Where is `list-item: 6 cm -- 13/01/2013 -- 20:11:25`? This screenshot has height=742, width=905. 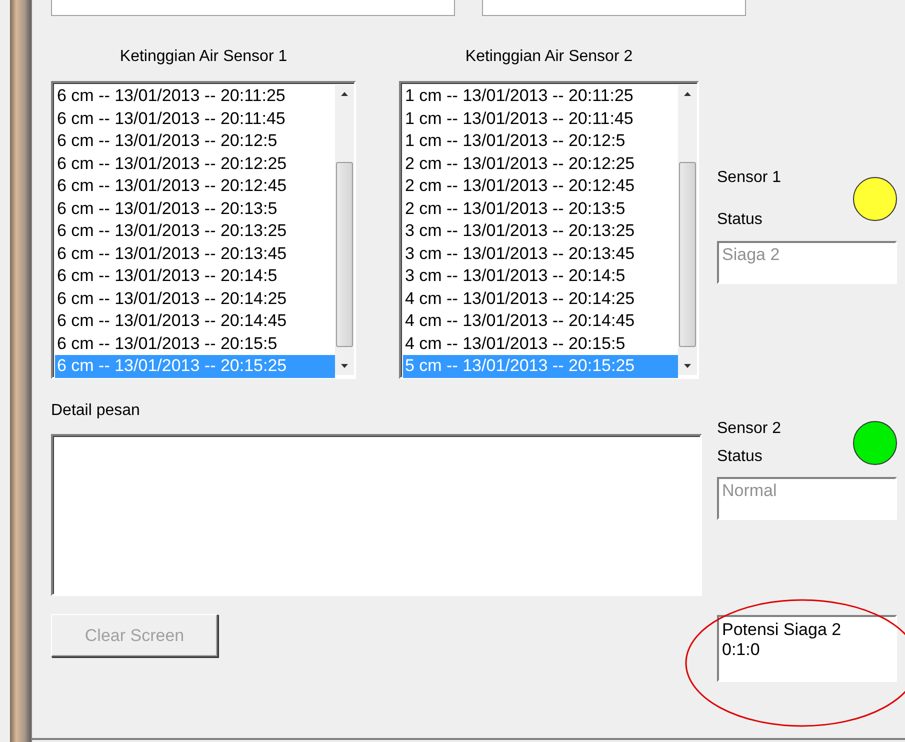 list-item: 6 cm -- 13/01/2013 -- 20:11:25 is located at coordinates (195, 96).